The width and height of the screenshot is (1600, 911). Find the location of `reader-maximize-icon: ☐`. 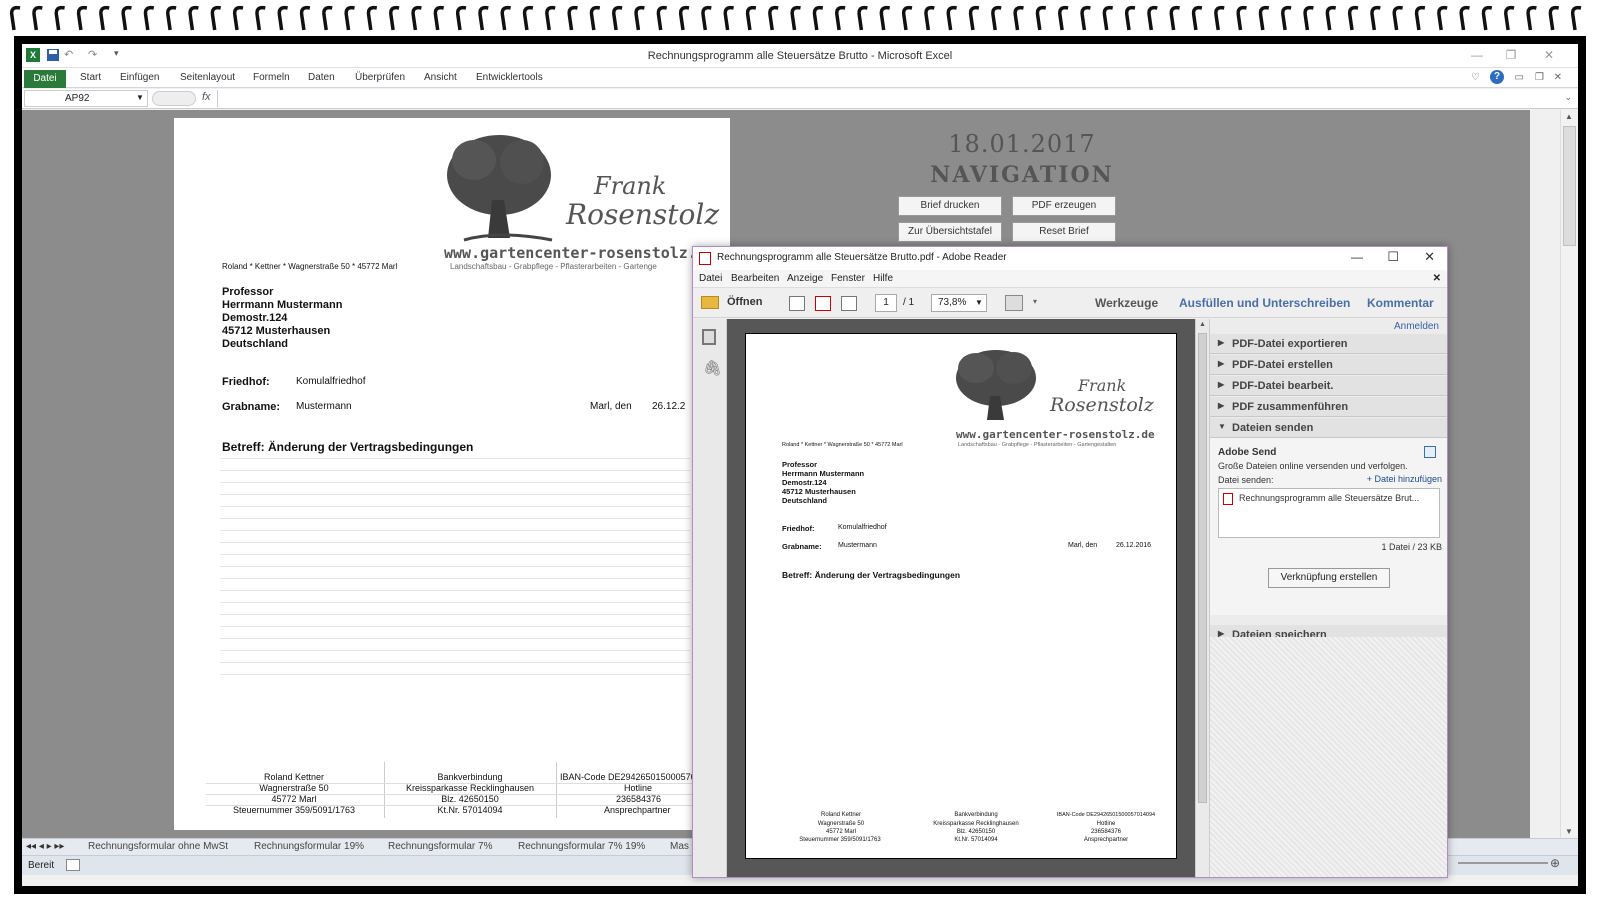

reader-maximize-icon: ☐ is located at coordinates (1393, 257).